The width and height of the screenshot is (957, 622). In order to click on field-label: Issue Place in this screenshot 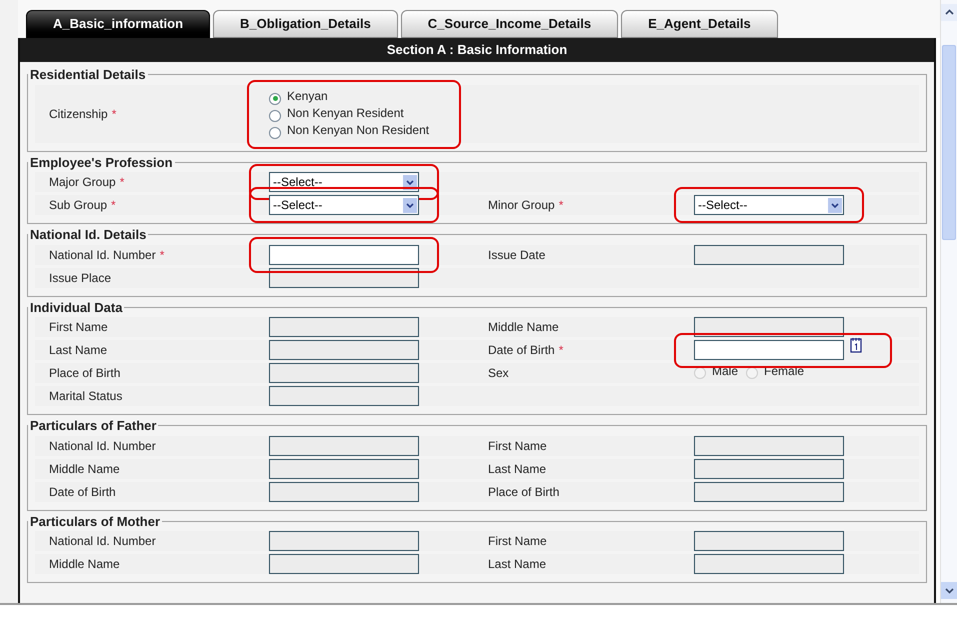, I will do `click(80, 277)`.